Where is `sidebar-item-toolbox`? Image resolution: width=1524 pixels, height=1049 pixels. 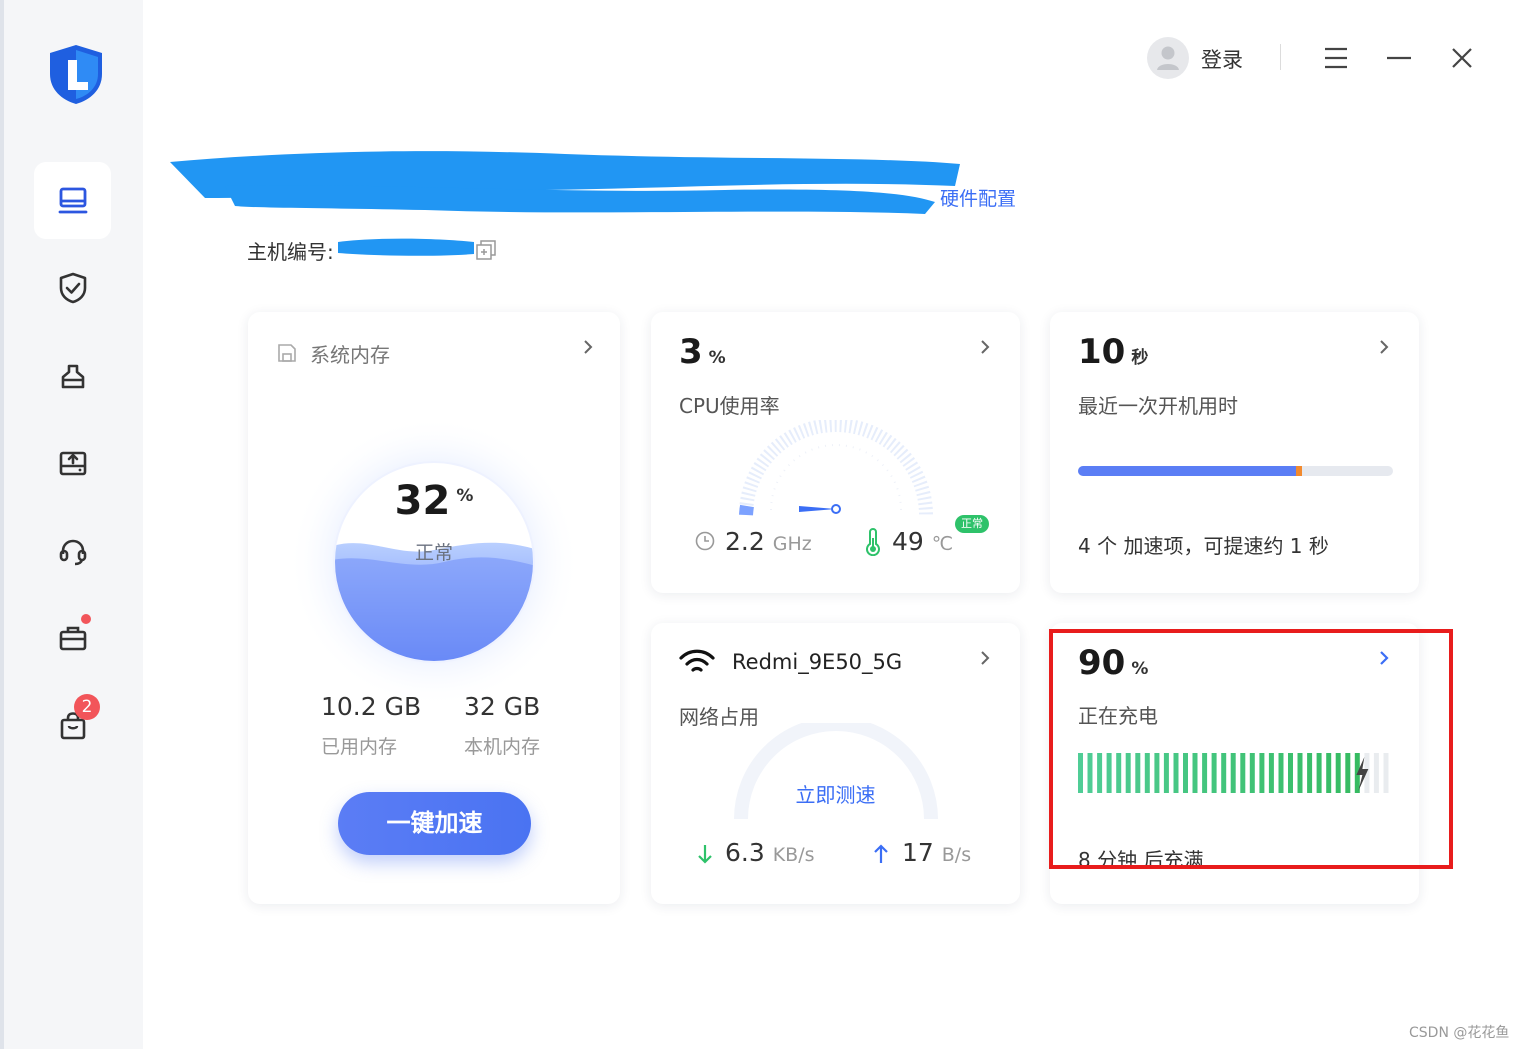
sidebar-item-toolbox is located at coordinates (72, 637).